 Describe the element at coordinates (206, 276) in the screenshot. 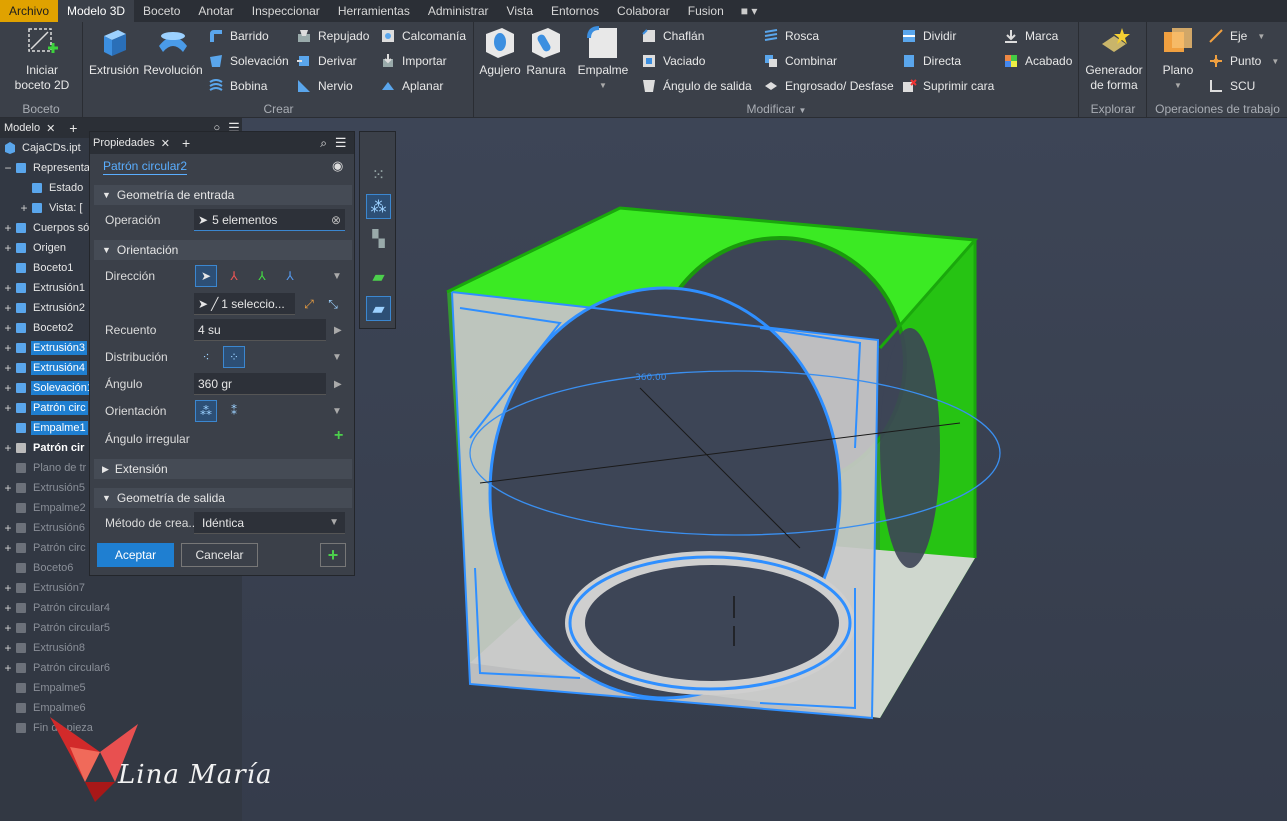

I see `select-direction-button: ➤` at that location.